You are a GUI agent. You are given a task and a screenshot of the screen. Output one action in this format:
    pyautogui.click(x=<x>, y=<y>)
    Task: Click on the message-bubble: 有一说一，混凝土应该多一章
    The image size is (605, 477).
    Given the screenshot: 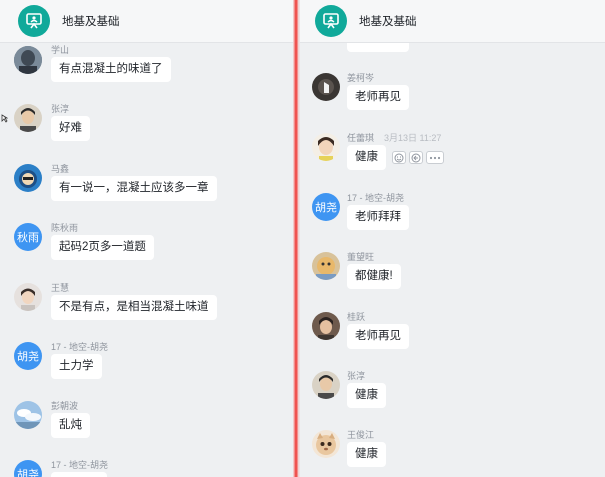 What is the action you would take?
    pyautogui.click(x=134, y=188)
    